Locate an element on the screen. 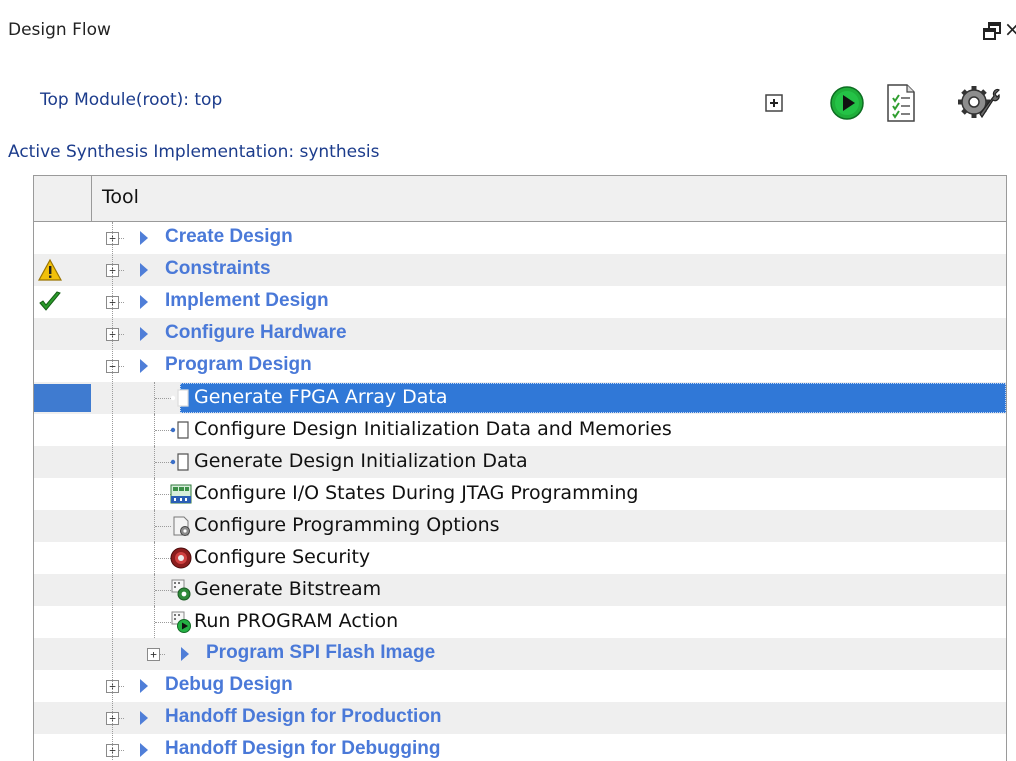 The width and height of the screenshot is (1016, 761). tree-task-row: Configure Programming Options is located at coordinates (520, 526).